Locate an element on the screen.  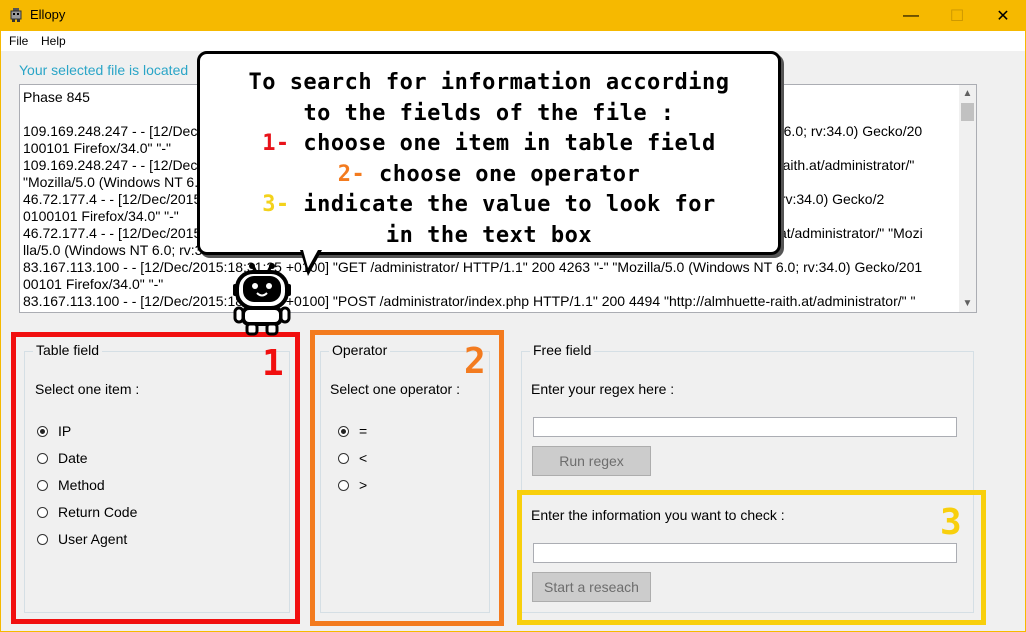
maximize-button: ☐ is located at coordinates (957, 15).